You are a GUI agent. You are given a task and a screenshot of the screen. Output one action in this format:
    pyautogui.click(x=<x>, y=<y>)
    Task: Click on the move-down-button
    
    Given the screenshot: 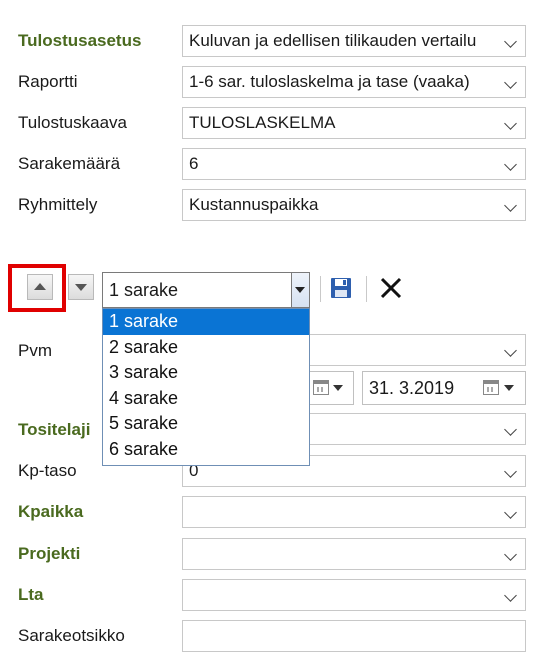 What is the action you would take?
    pyautogui.click(x=81, y=287)
    